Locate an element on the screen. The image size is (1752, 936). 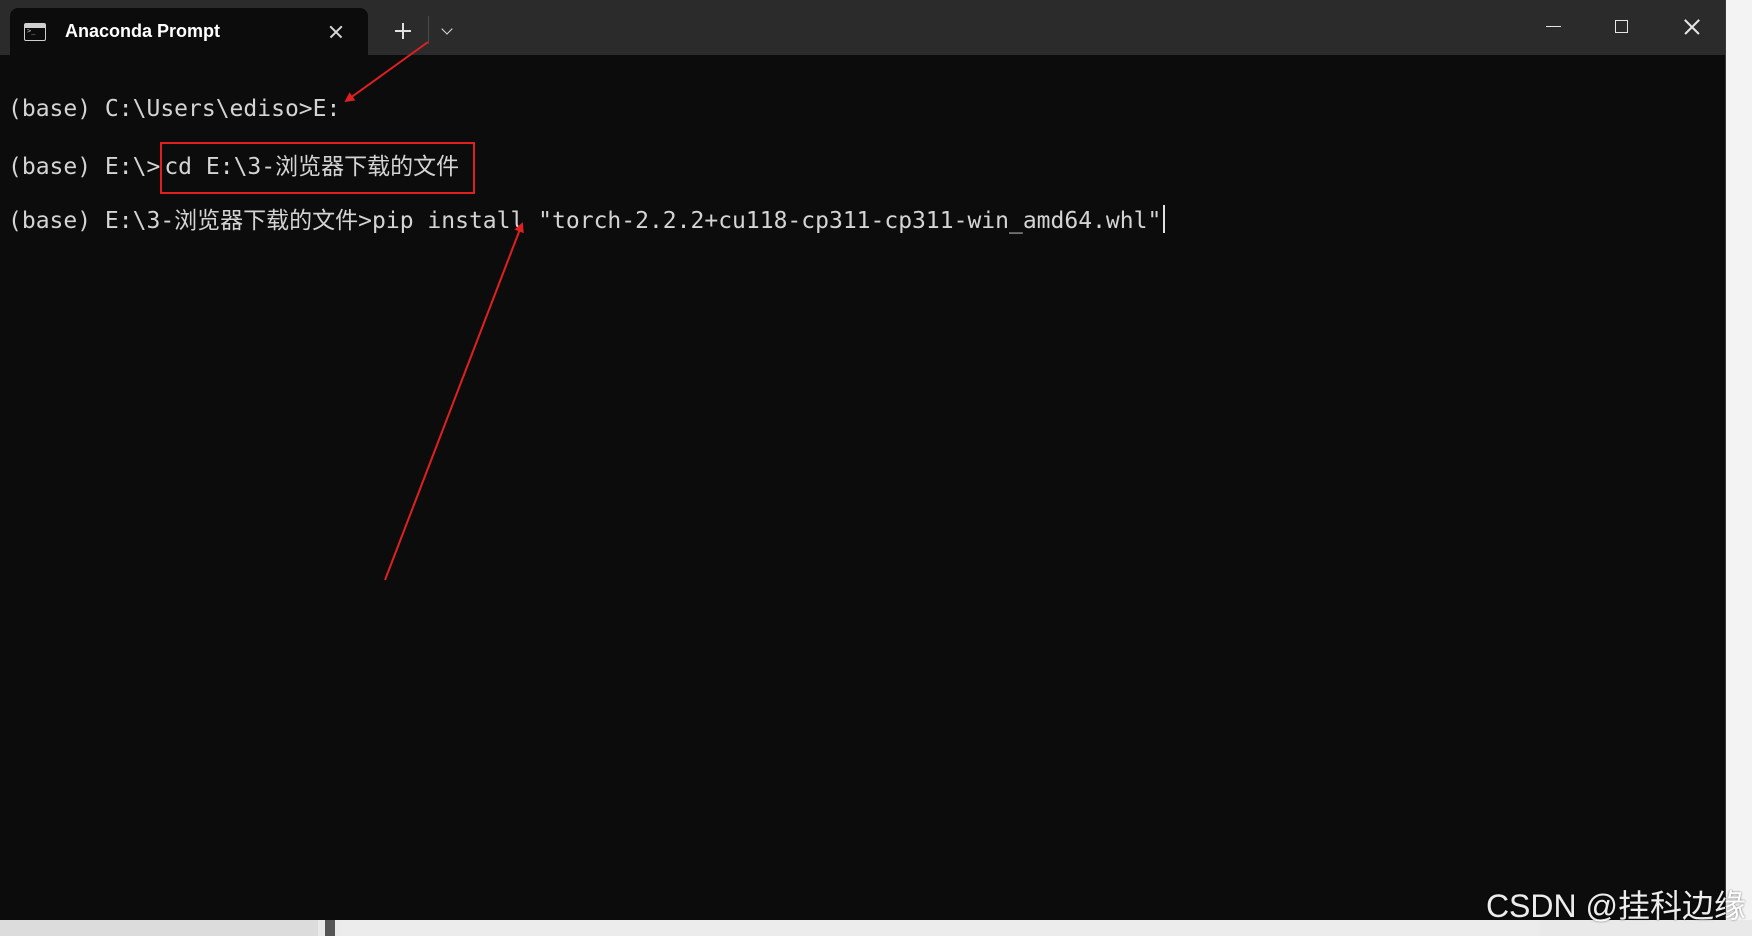
tab-title: Anaconda Prompt is located at coordinates (143, 31).